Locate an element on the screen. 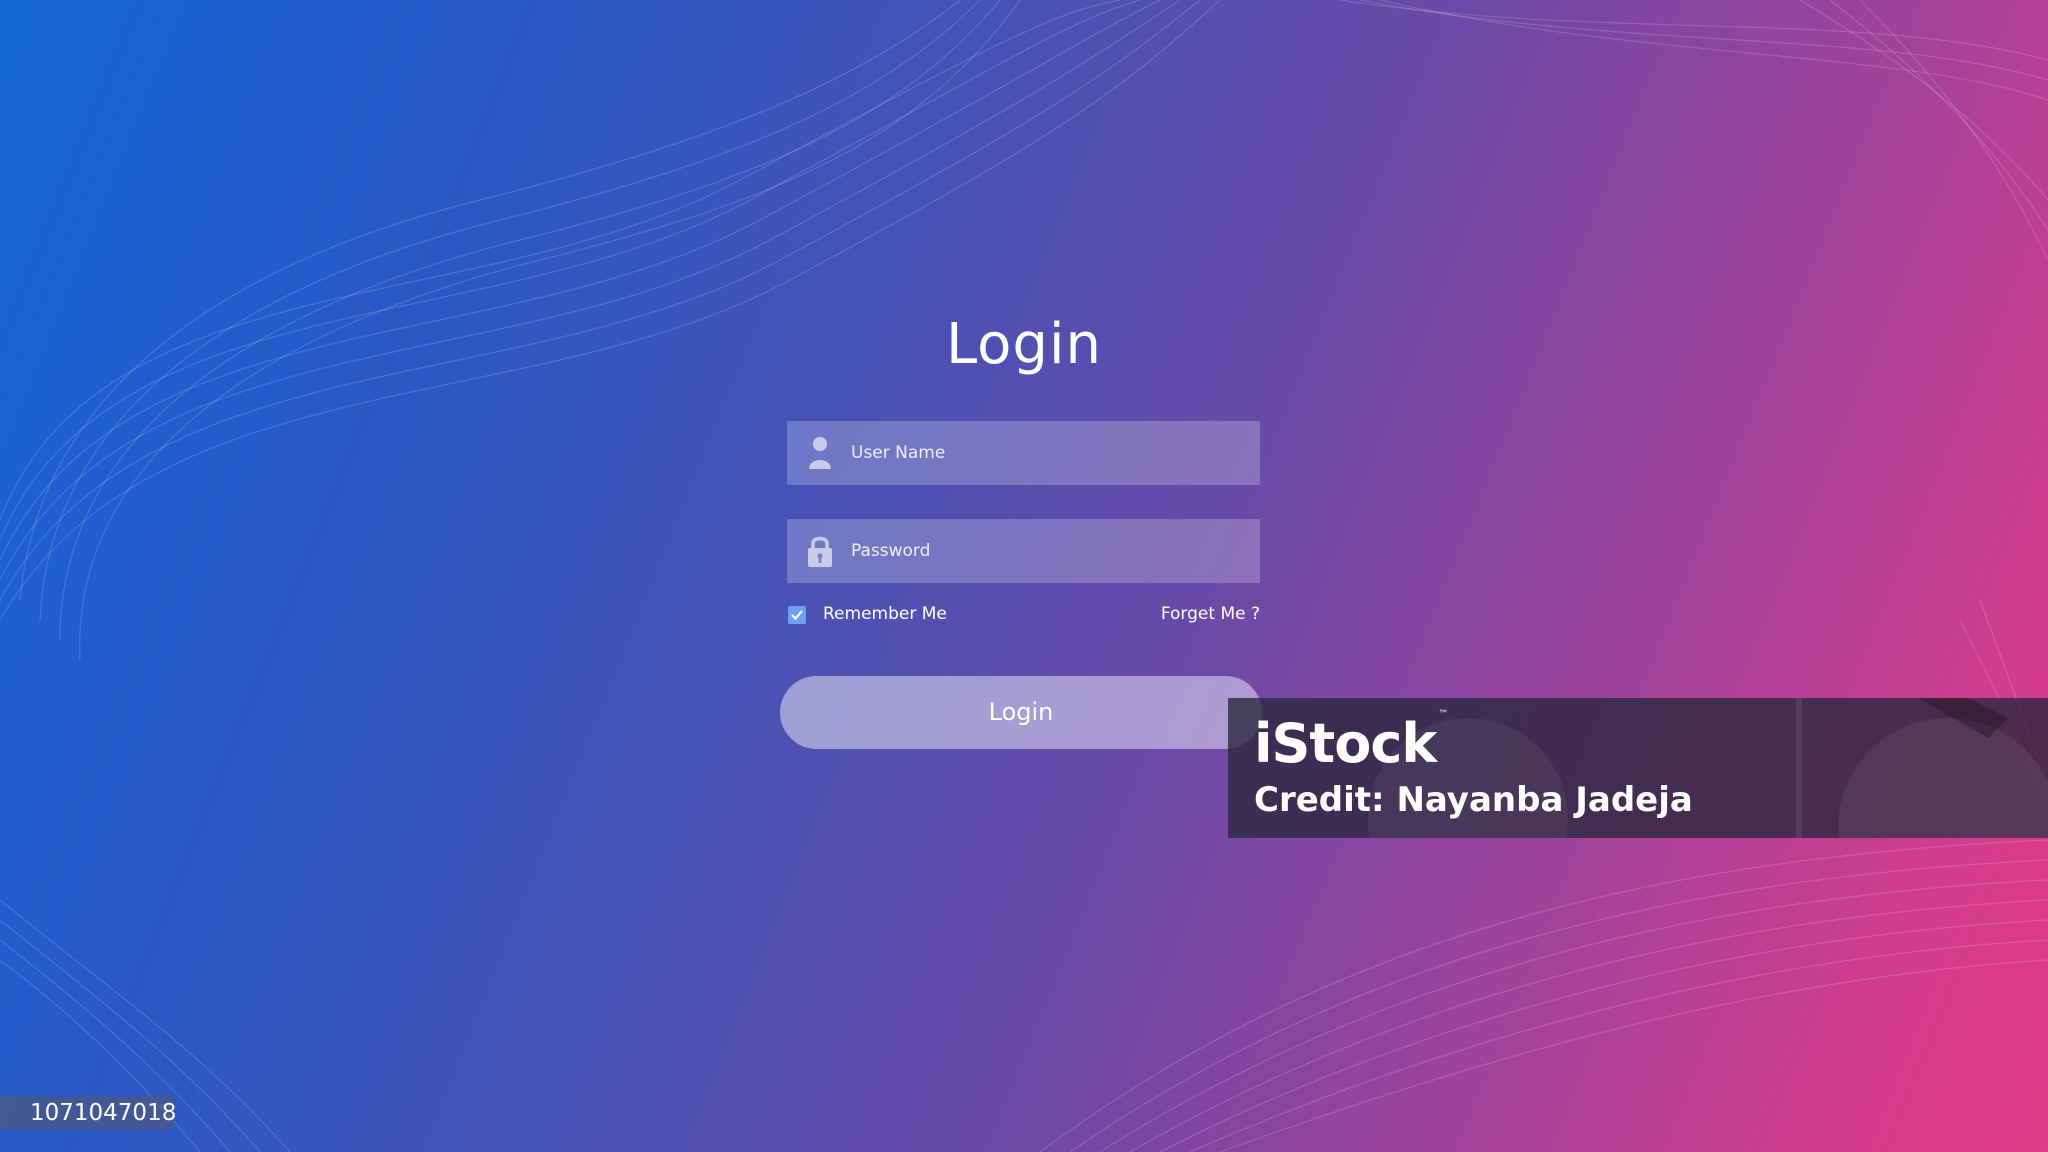 The width and height of the screenshot is (2048, 1152). username-field is located at coordinates (1023, 453).